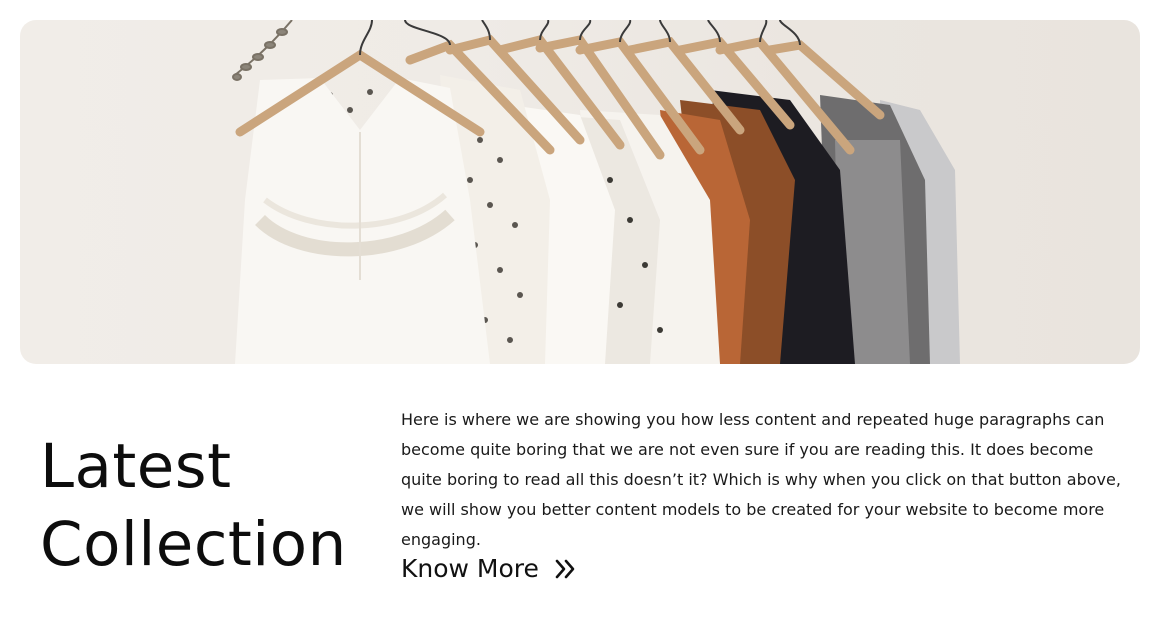  What do you see at coordinates (205, 506) in the screenshot?
I see `section-heading: Latest Collection` at bounding box center [205, 506].